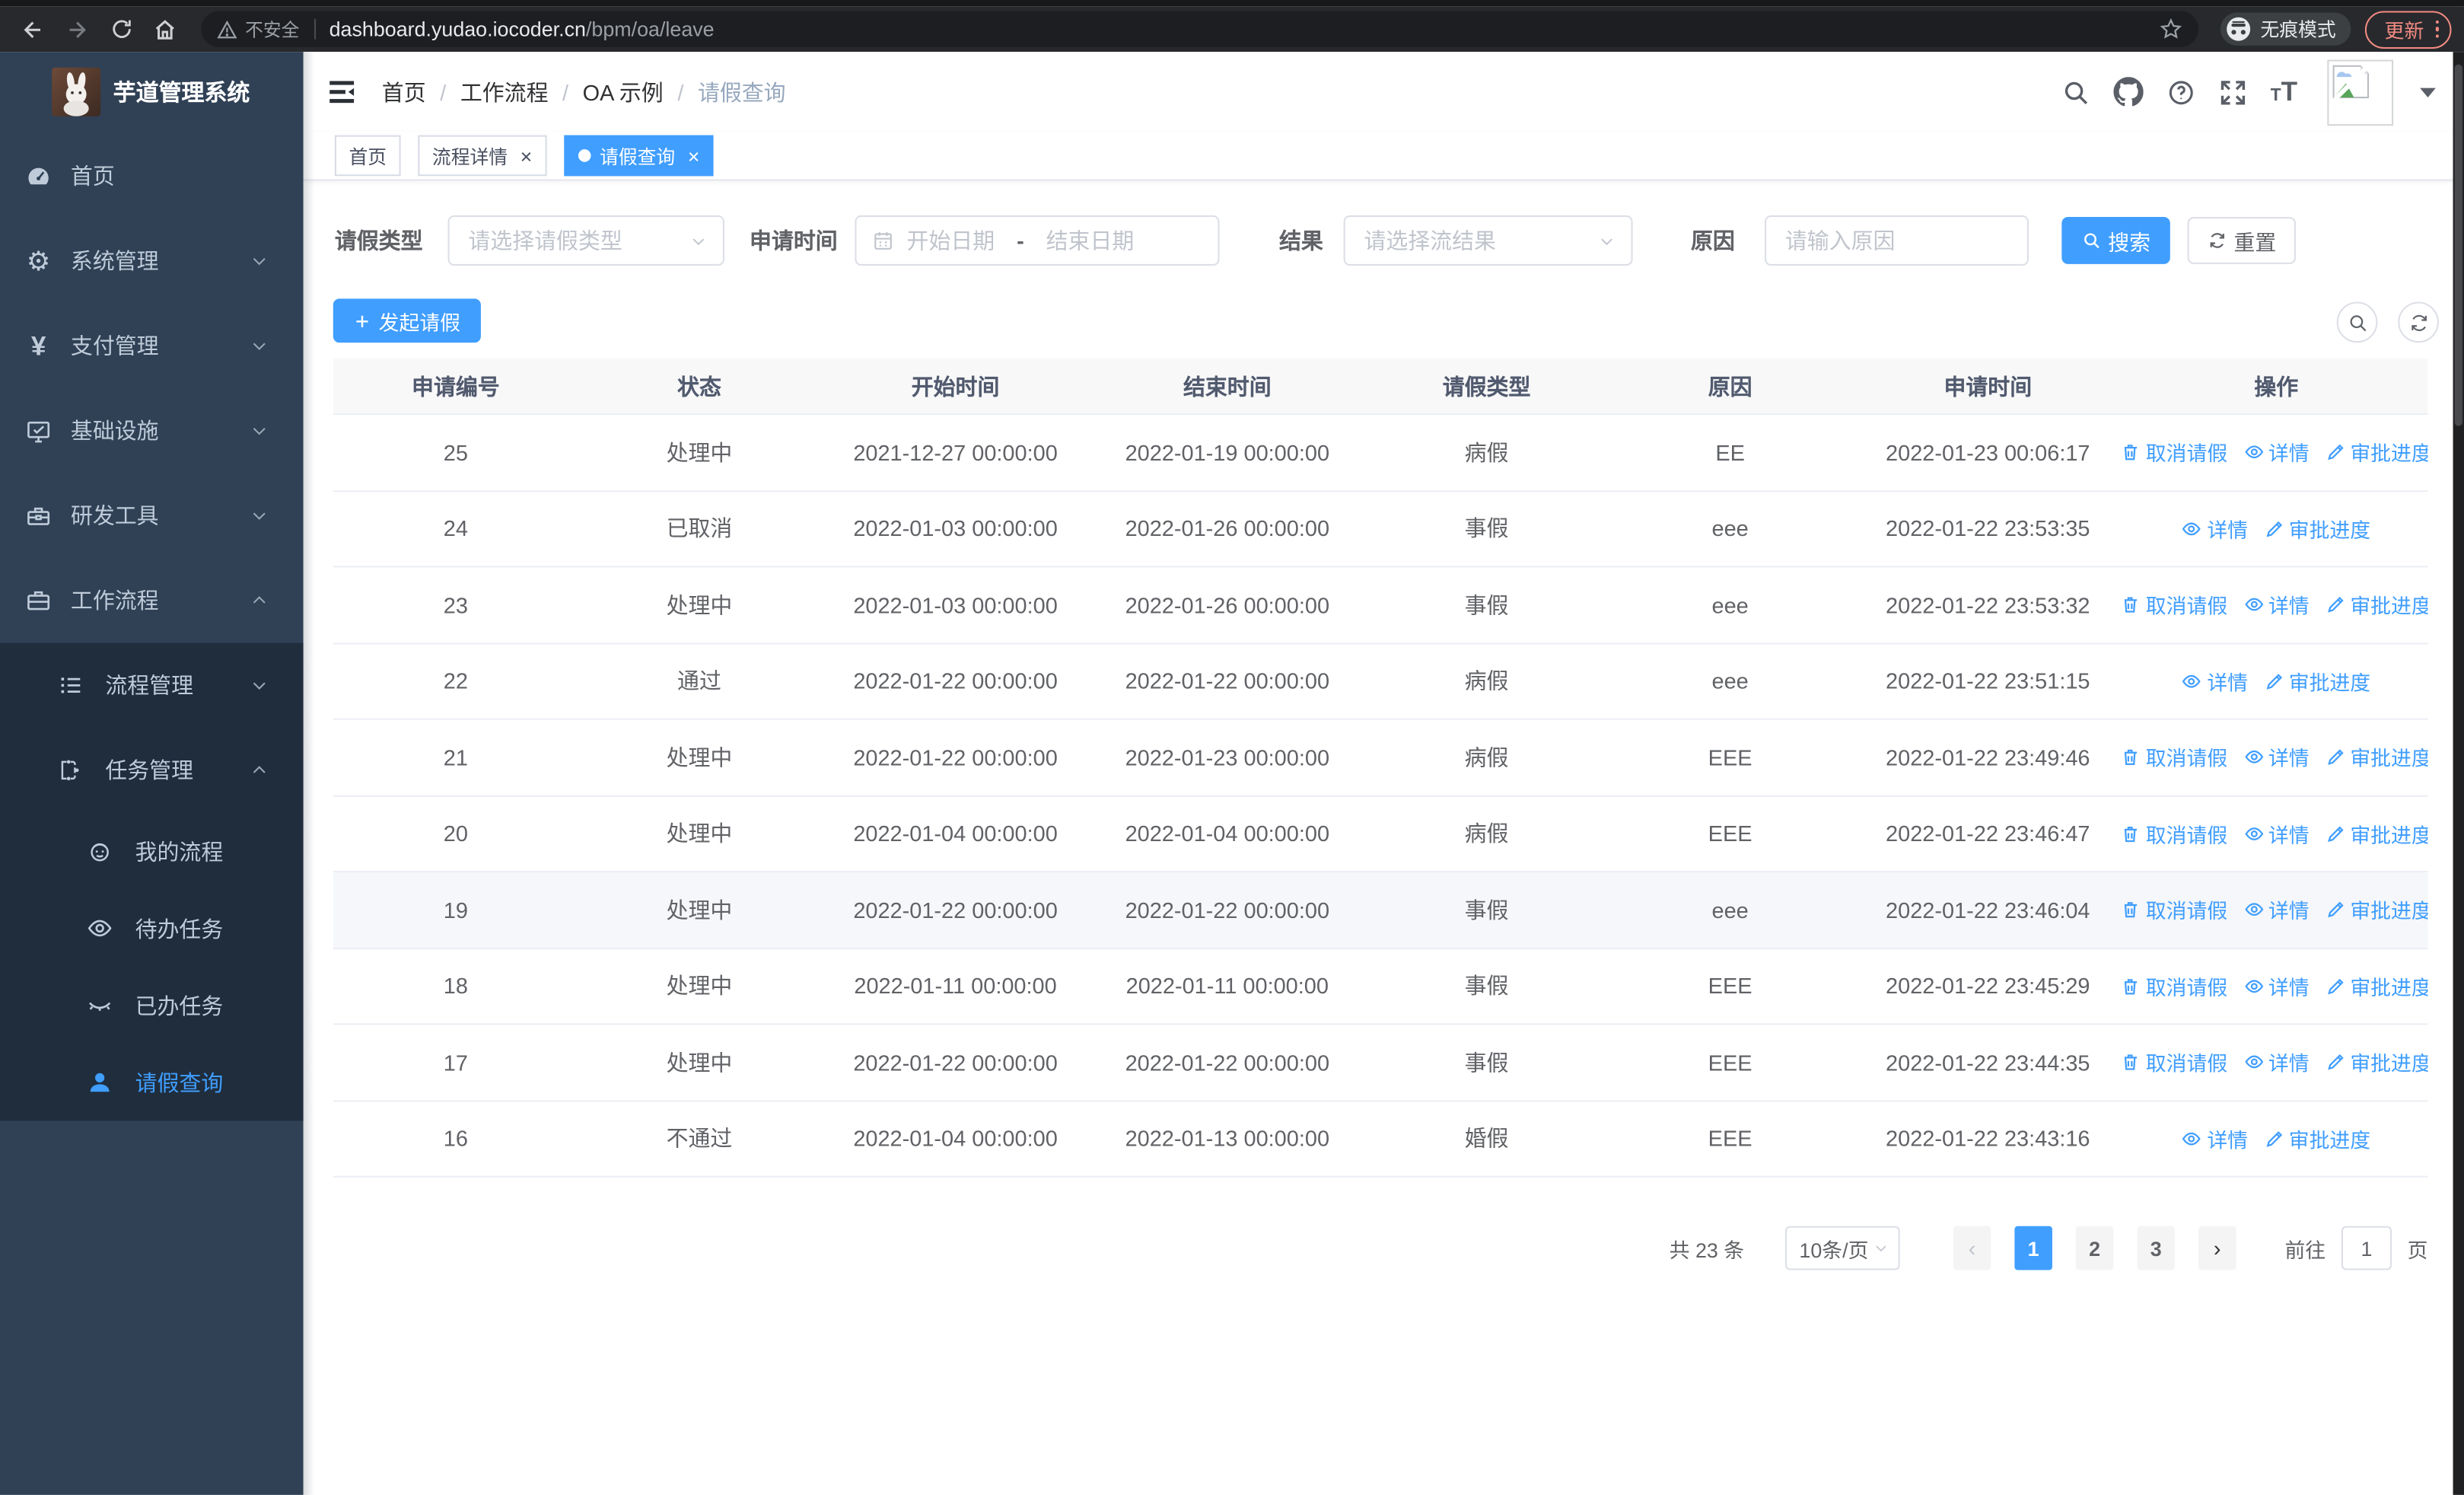  I want to click on action-label: 详情, so click(2289, 607).